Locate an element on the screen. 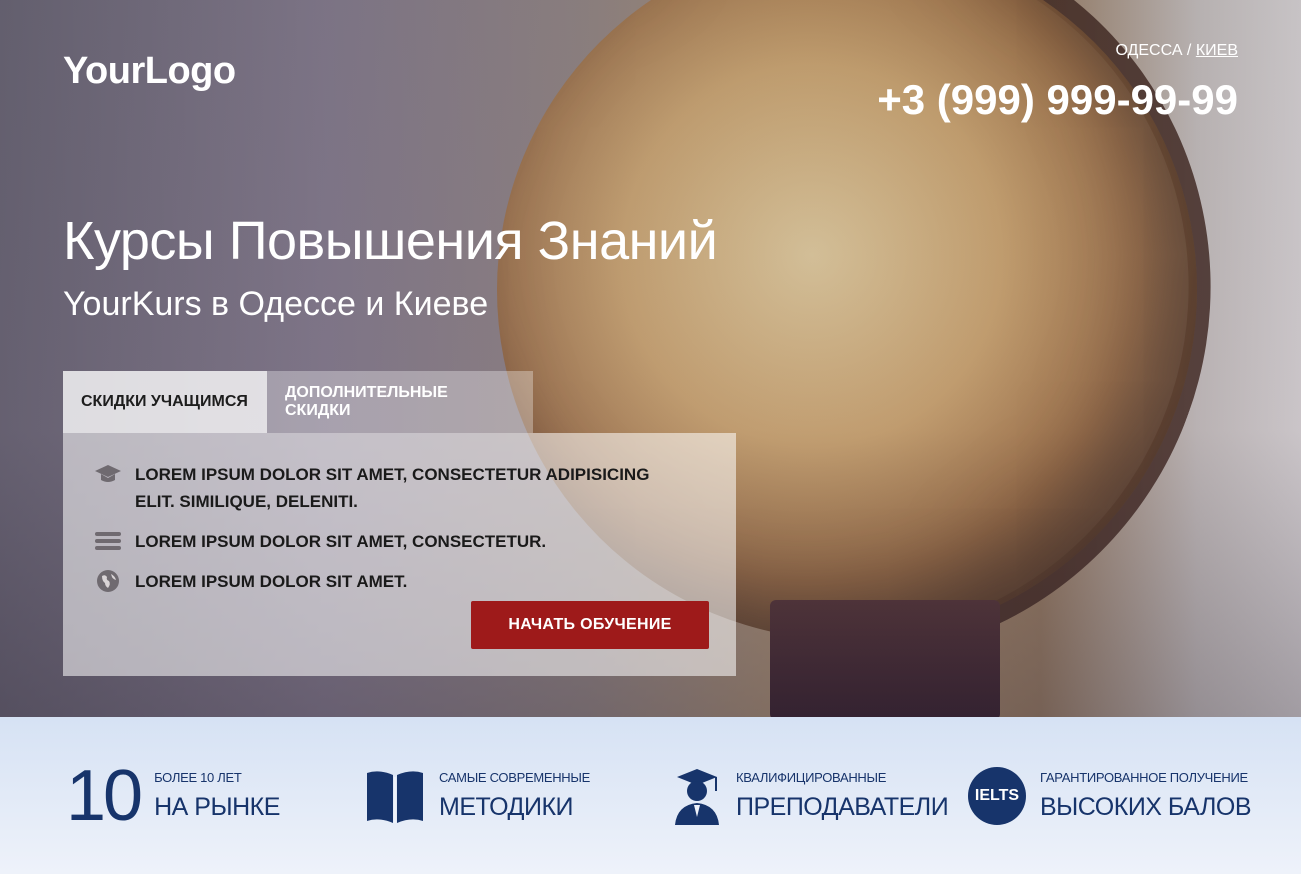 This screenshot has width=1301, height=874. ielts-badge: IELTS is located at coordinates (997, 795).